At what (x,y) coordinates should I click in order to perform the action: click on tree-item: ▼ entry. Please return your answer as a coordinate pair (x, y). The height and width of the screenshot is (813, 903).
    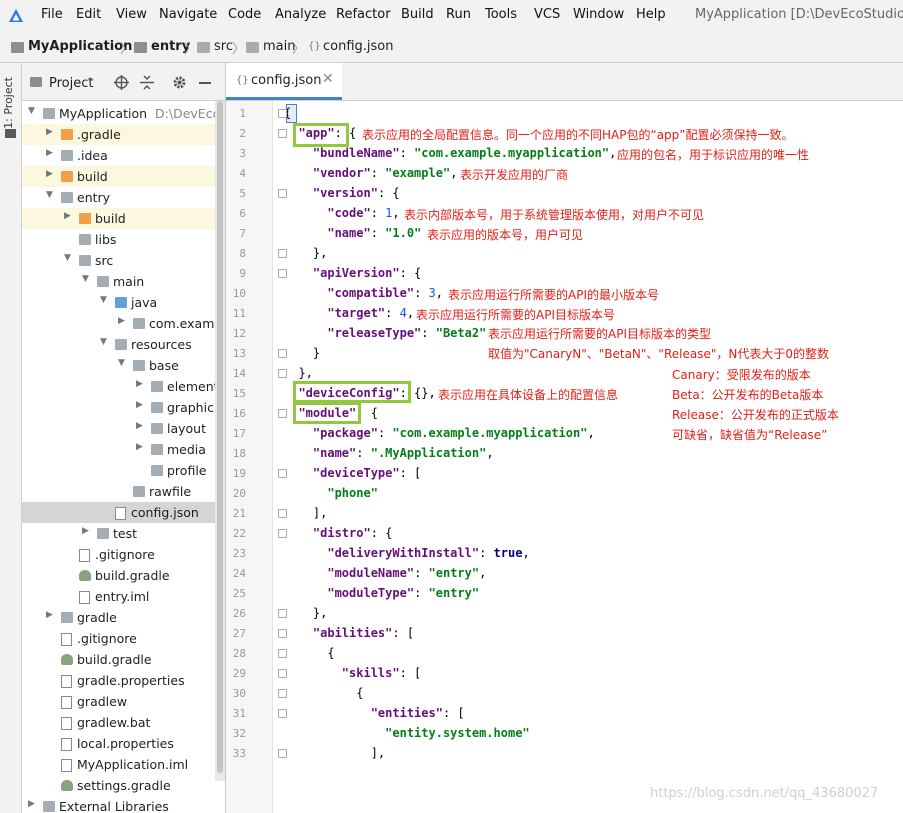
    Looking at the image, I should click on (118, 197).